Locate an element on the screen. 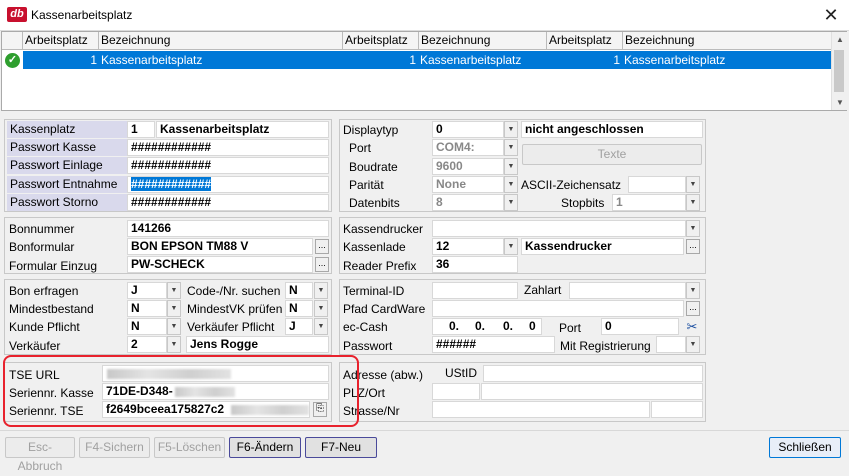 Image resolution: width=849 pixels, height=476 pixels. zahlart-field is located at coordinates (627, 290).